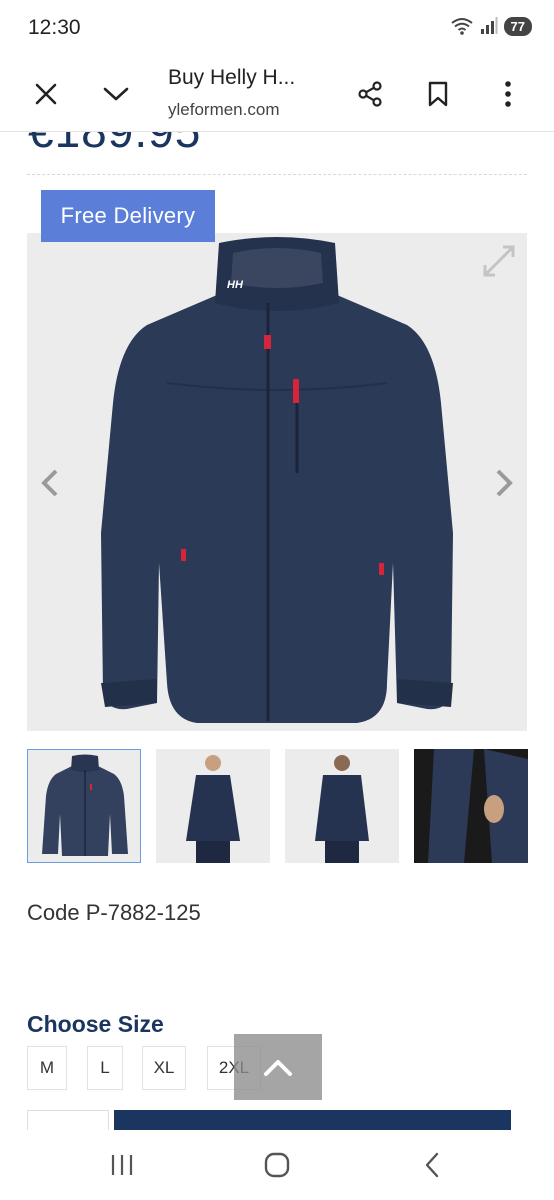 The width and height of the screenshot is (554, 1200). Describe the element at coordinates (128, 216) in the screenshot. I see `free-delivery-badge: Free Delivery` at that location.